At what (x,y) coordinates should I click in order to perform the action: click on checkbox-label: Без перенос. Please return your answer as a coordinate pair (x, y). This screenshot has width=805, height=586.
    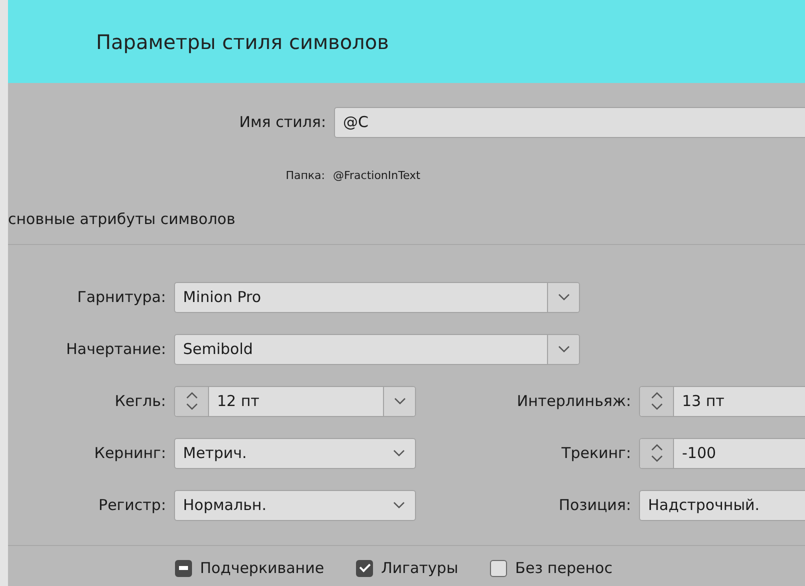
    Looking at the image, I should click on (563, 568).